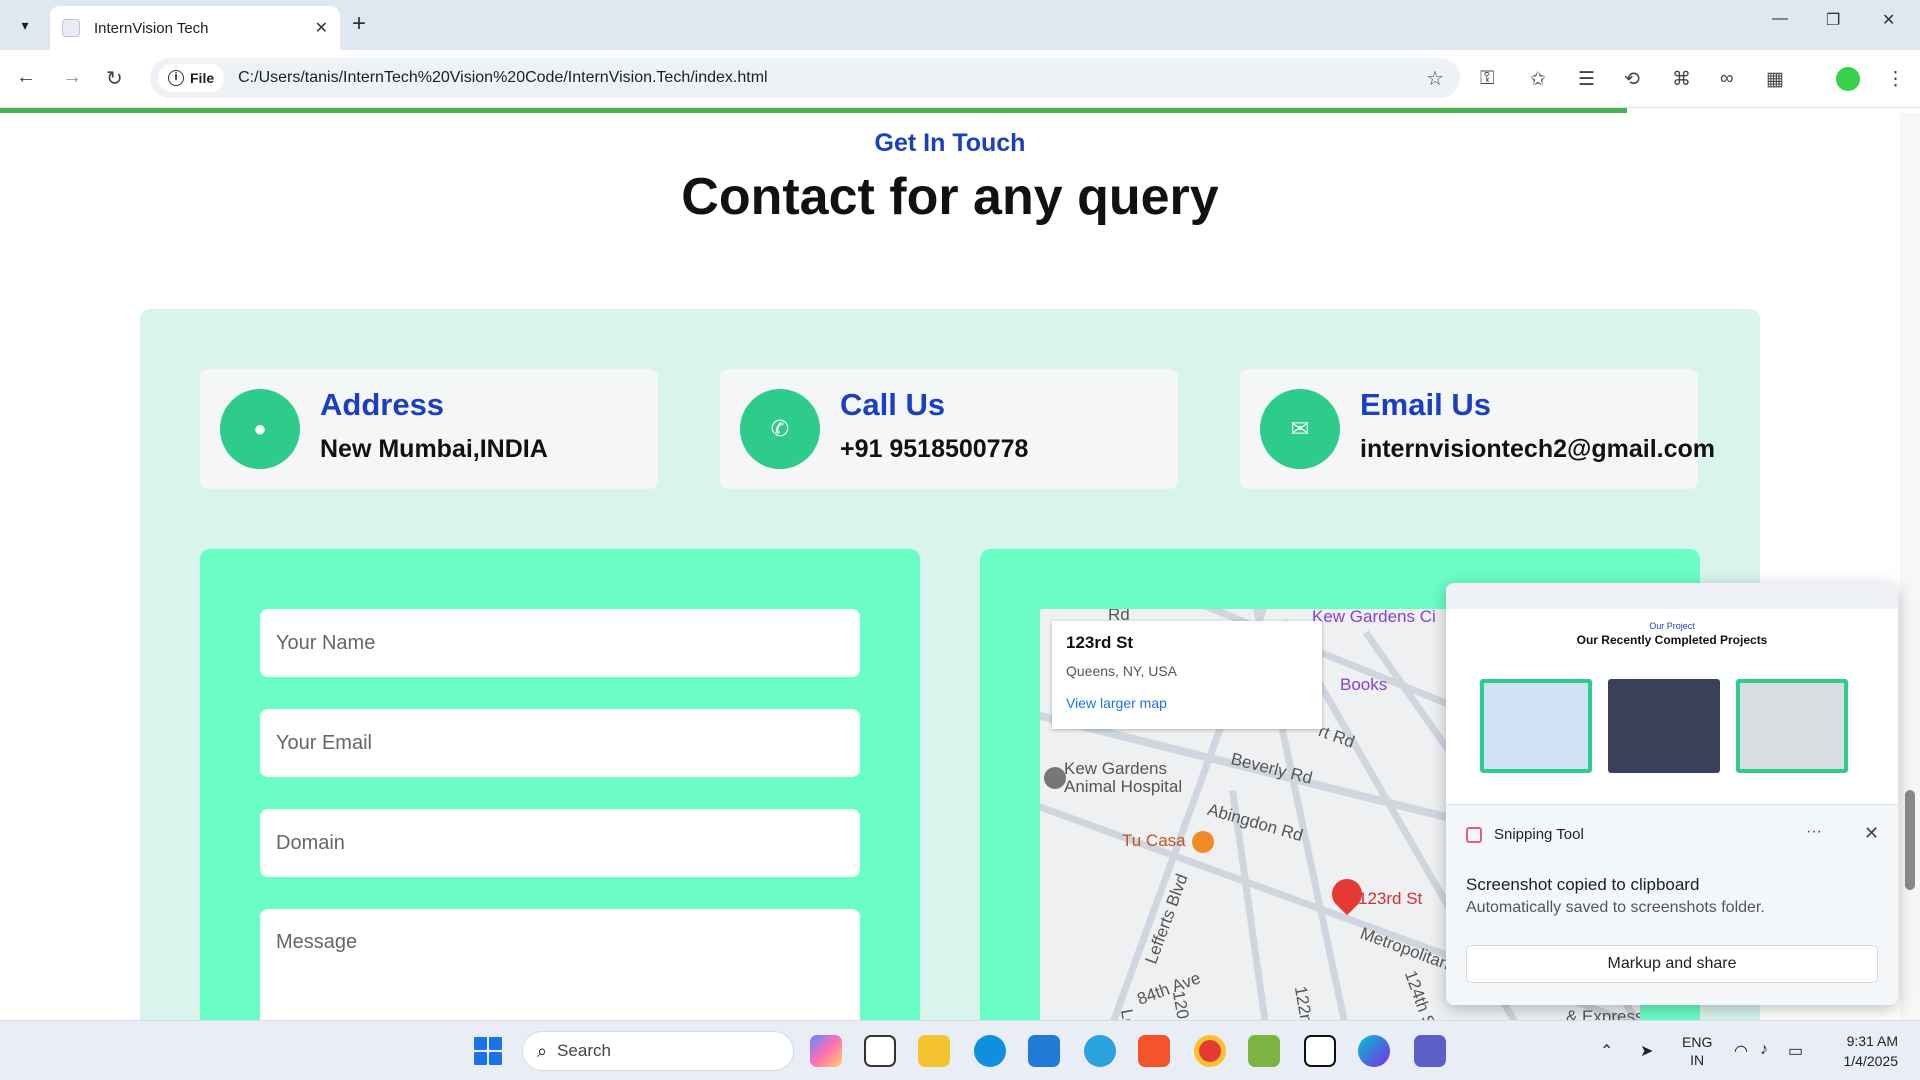 This screenshot has width=1920, height=1080. Describe the element at coordinates (429, 429) in the screenshot. I see `address-card: ● Address New Mumbai,INDIA` at that location.